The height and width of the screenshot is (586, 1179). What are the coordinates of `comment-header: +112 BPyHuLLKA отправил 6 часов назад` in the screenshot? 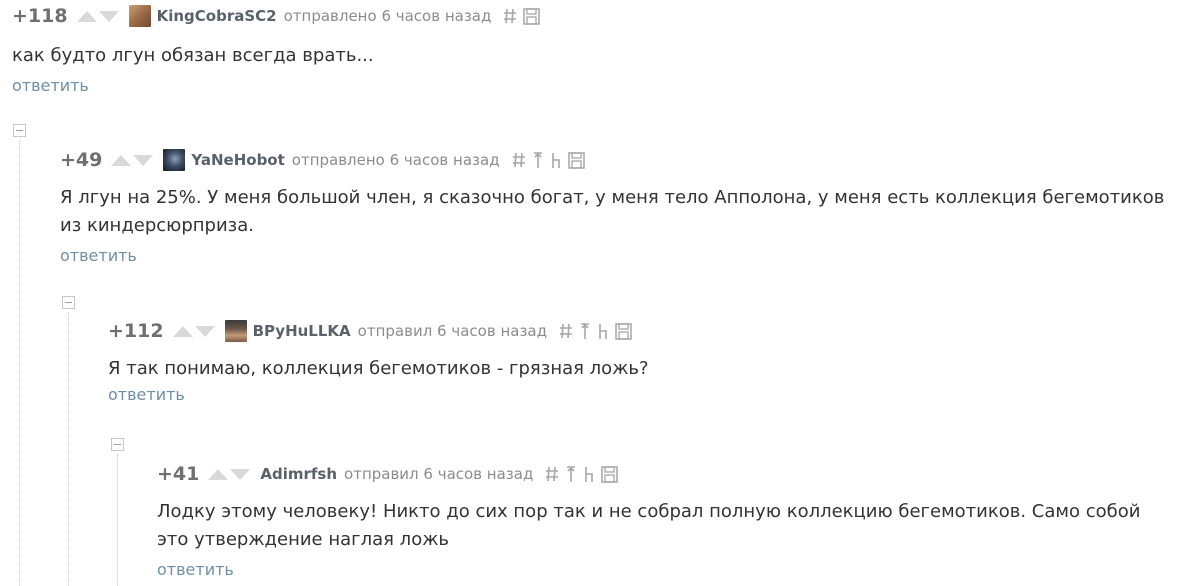 It's located at (640, 331).